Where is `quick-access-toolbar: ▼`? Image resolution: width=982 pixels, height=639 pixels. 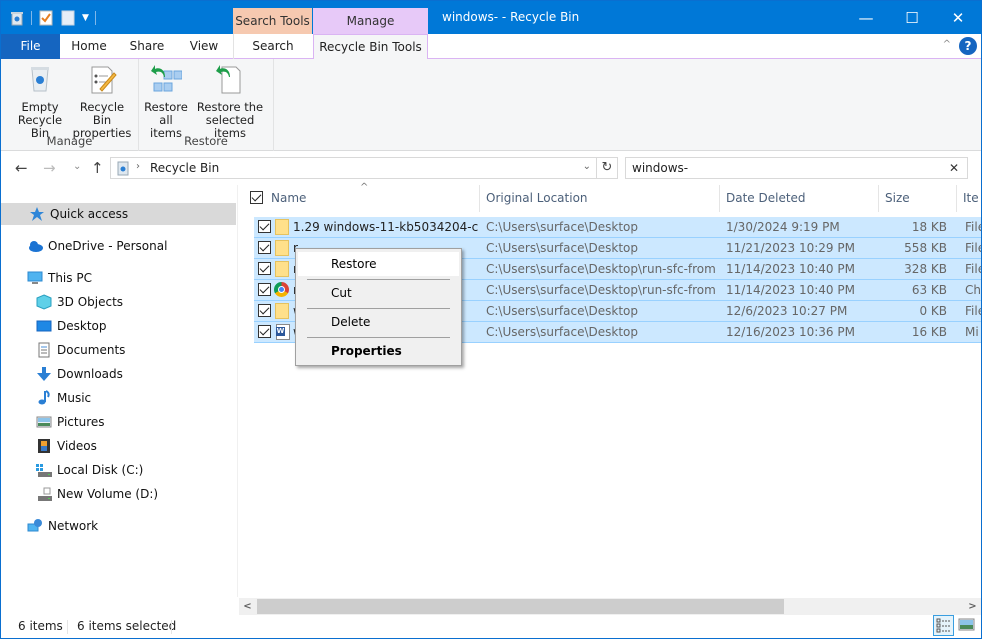
quick-access-toolbar: ▼ is located at coordinates (52, 18).